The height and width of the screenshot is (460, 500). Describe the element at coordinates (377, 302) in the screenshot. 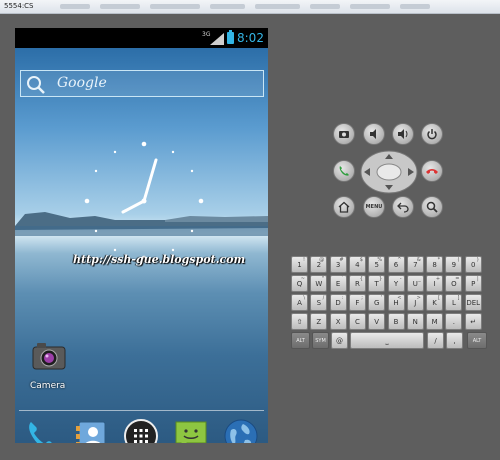

I see `key-row3-4: G '` at that location.